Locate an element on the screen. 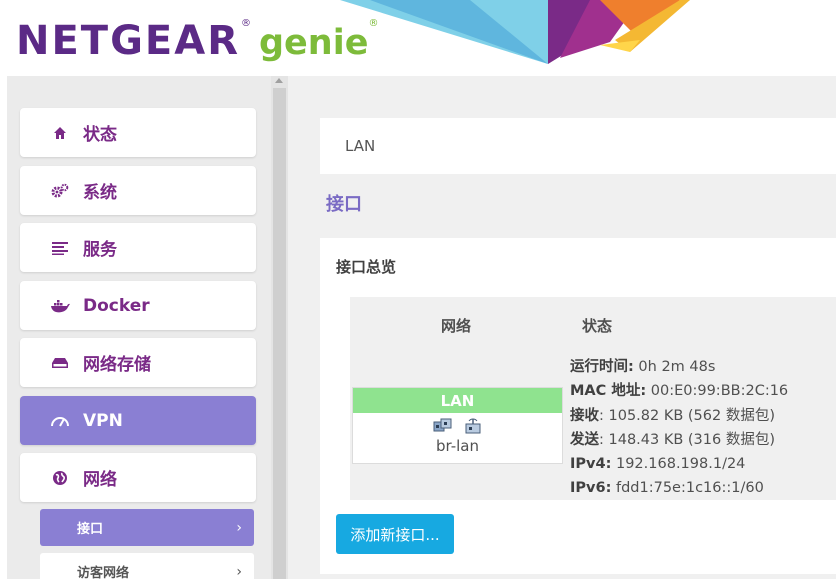  status-key: 运行时间: is located at coordinates (602, 367).